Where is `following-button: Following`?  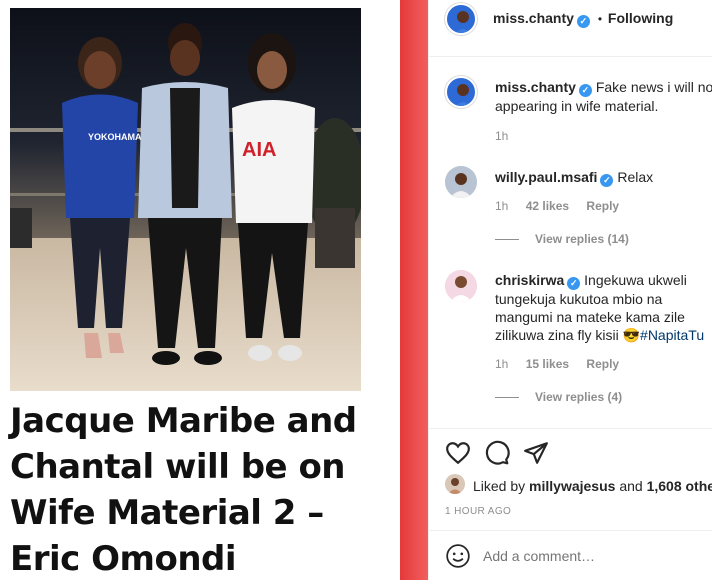
following-button: Following is located at coordinates (640, 18).